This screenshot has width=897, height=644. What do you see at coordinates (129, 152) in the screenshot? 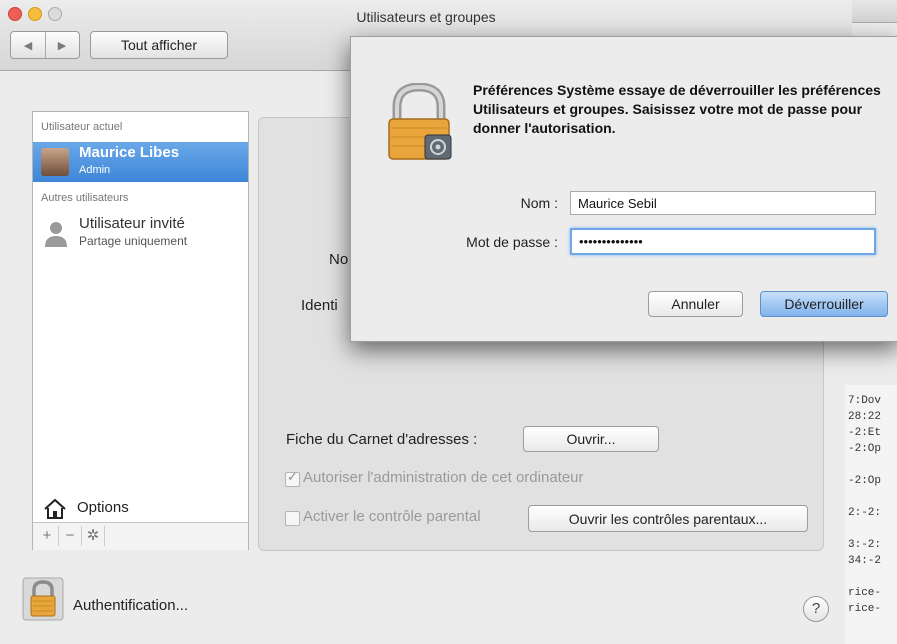
I see `current-user-name: Maurice Libes` at bounding box center [129, 152].